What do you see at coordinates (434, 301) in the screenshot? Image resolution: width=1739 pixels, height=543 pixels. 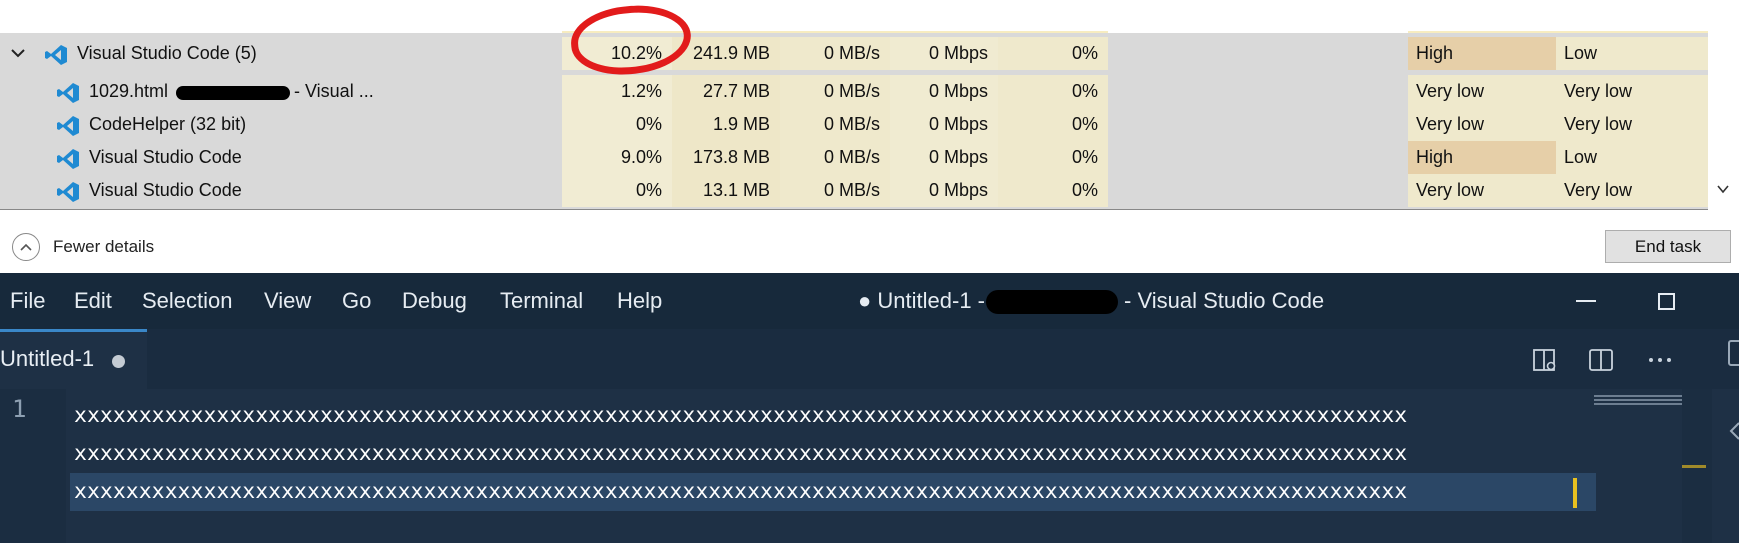 I see `menu-debug: Debug` at bounding box center [434, 301].